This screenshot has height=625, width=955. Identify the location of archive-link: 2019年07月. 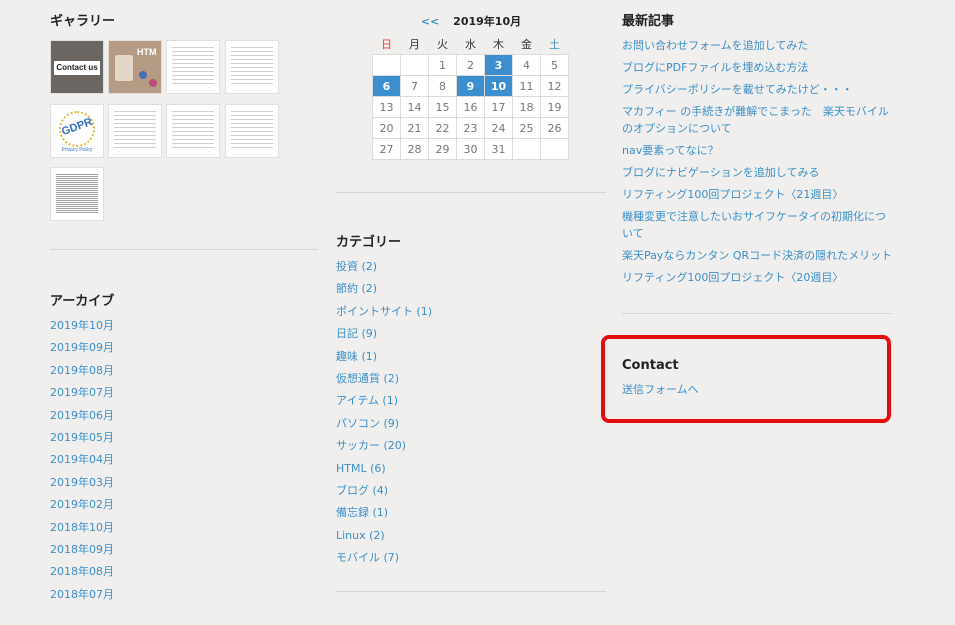
(82, 392).